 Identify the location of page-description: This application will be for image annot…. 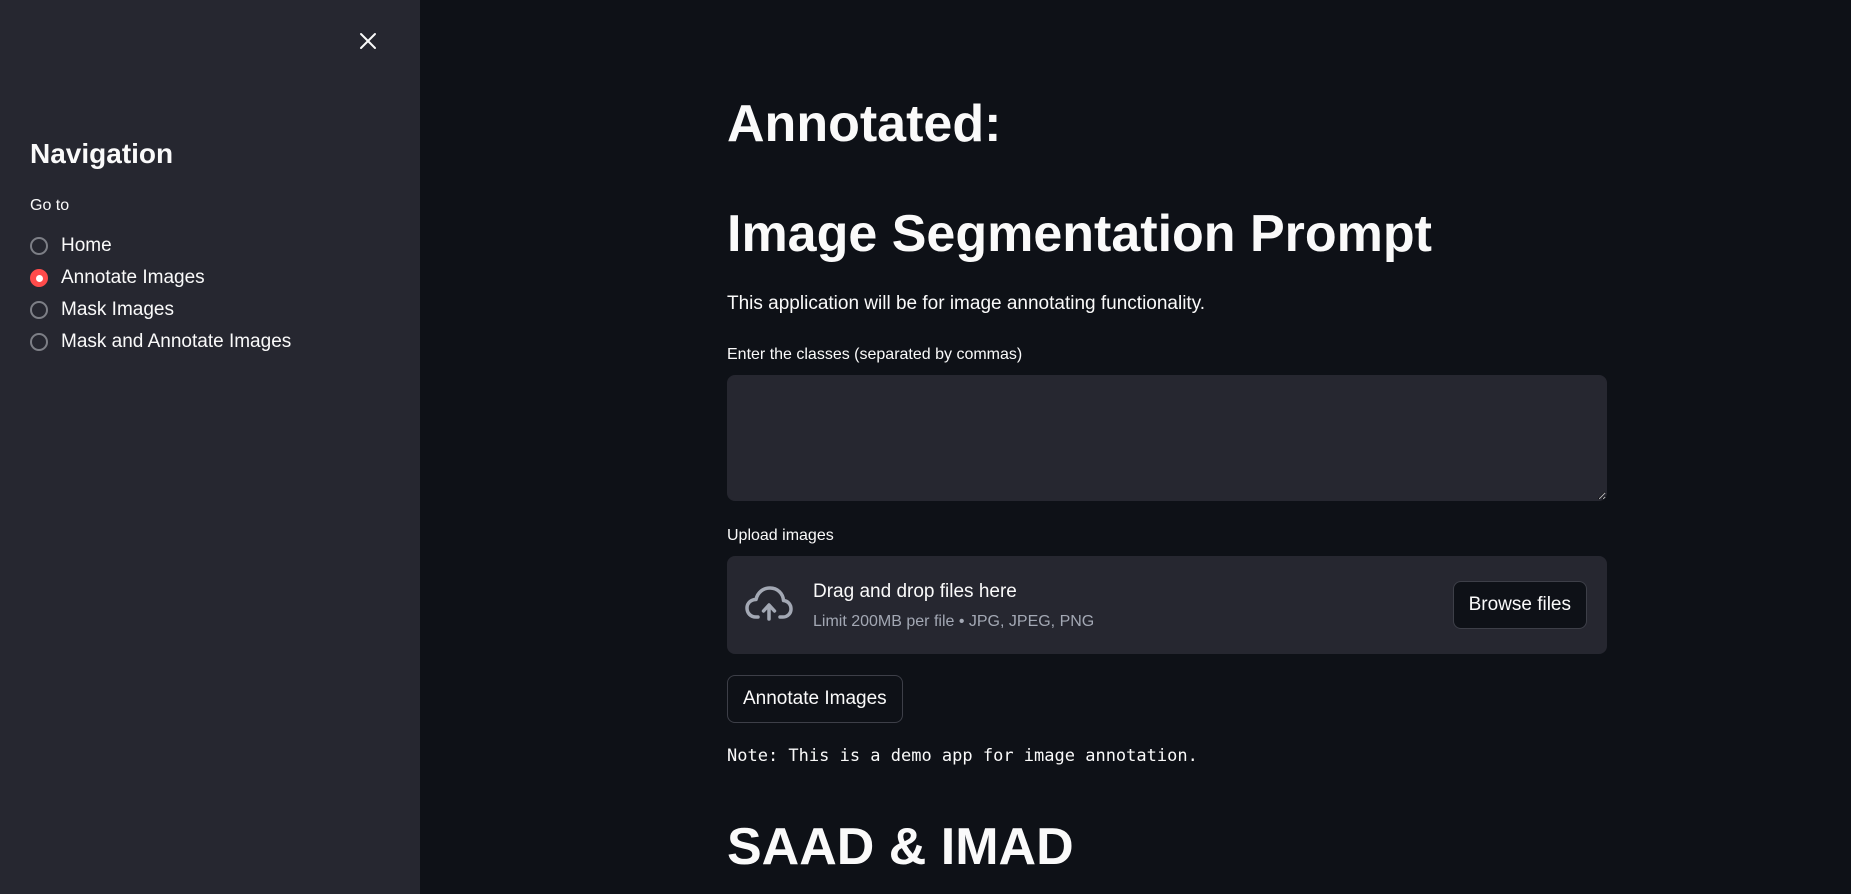
(966, 303).